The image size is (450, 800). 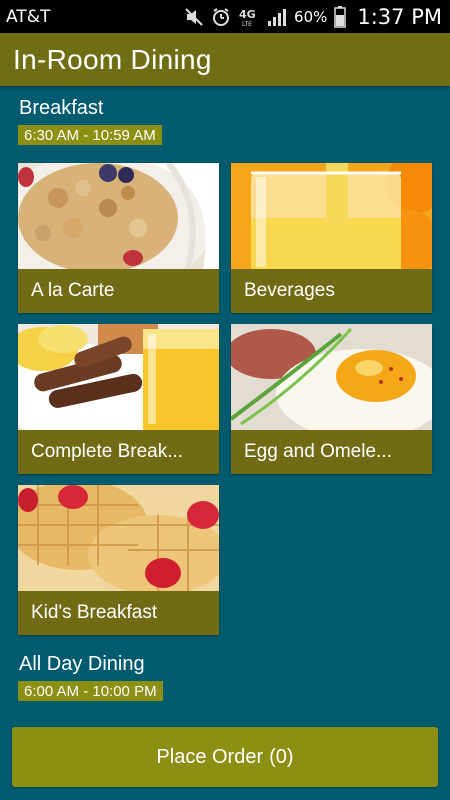 I want to click on place-order-label: Place Order, so click(x=210, y=756).